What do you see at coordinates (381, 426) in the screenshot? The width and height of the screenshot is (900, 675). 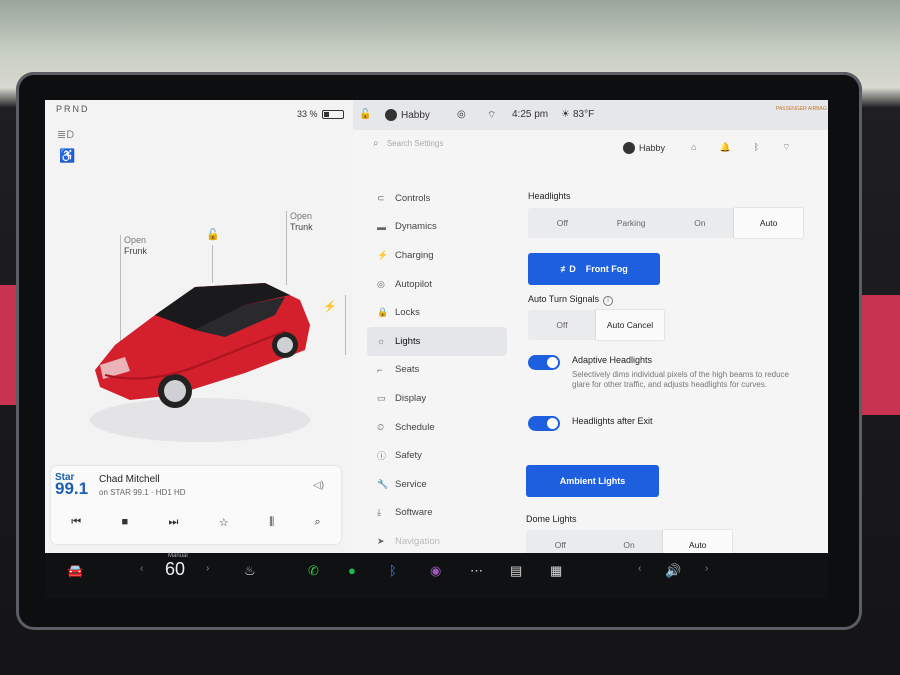 I see `clock-icon: ⏲` at bounding box center [381, 426].